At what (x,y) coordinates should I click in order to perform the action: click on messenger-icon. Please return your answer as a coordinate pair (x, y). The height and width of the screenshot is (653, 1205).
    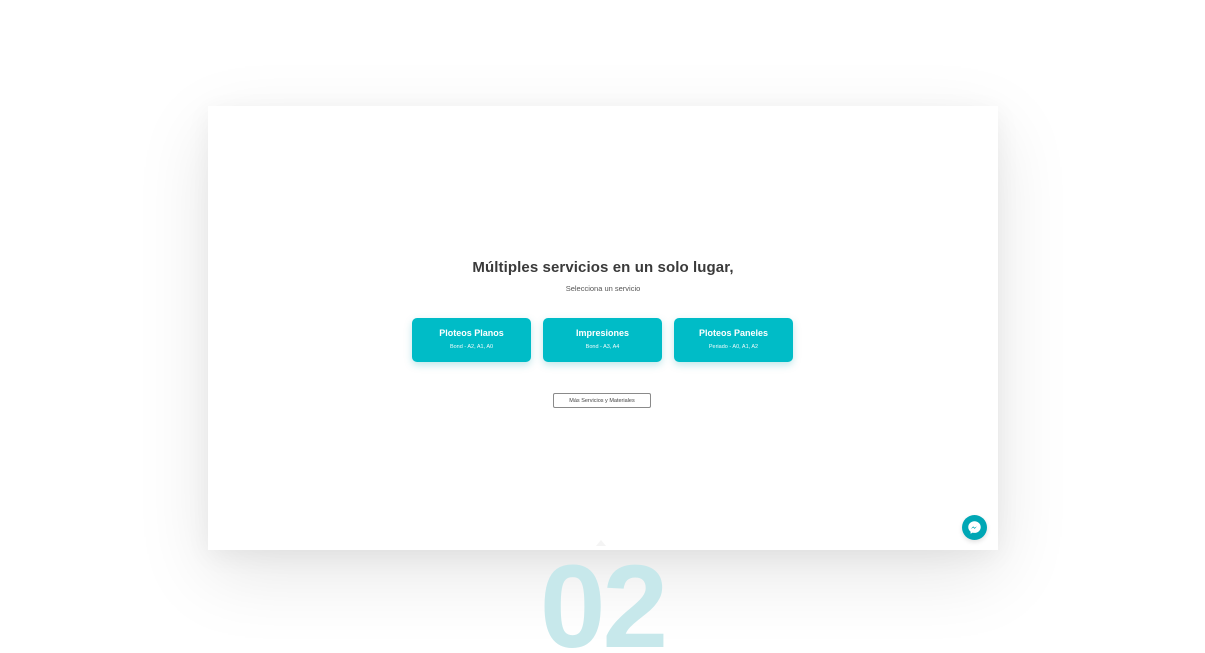
    Looking at the image, I should click on (974, 527).